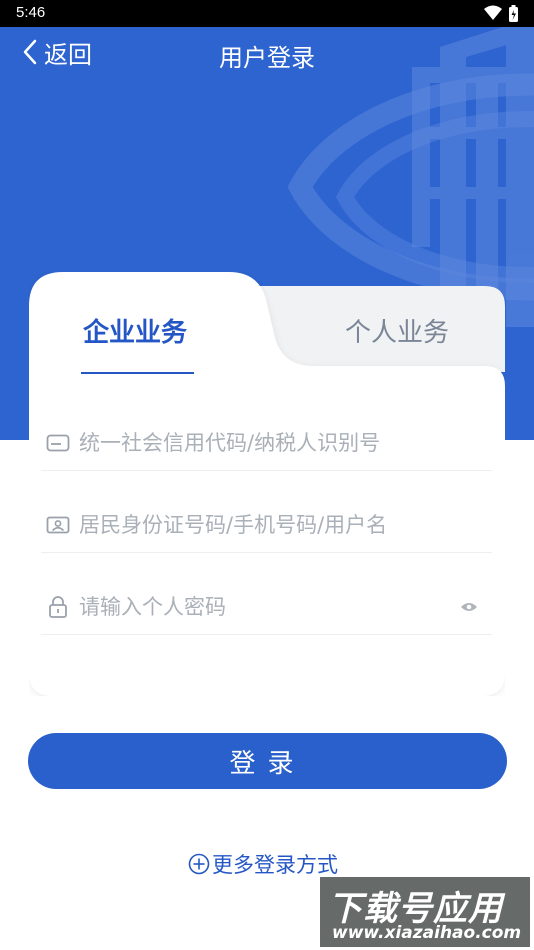 This screenshot has height=950, width=534. What do you see at coordinates (267, 58) in the screenshot?
I see `page-title: 用户登录` at bounding box center [267, 58].